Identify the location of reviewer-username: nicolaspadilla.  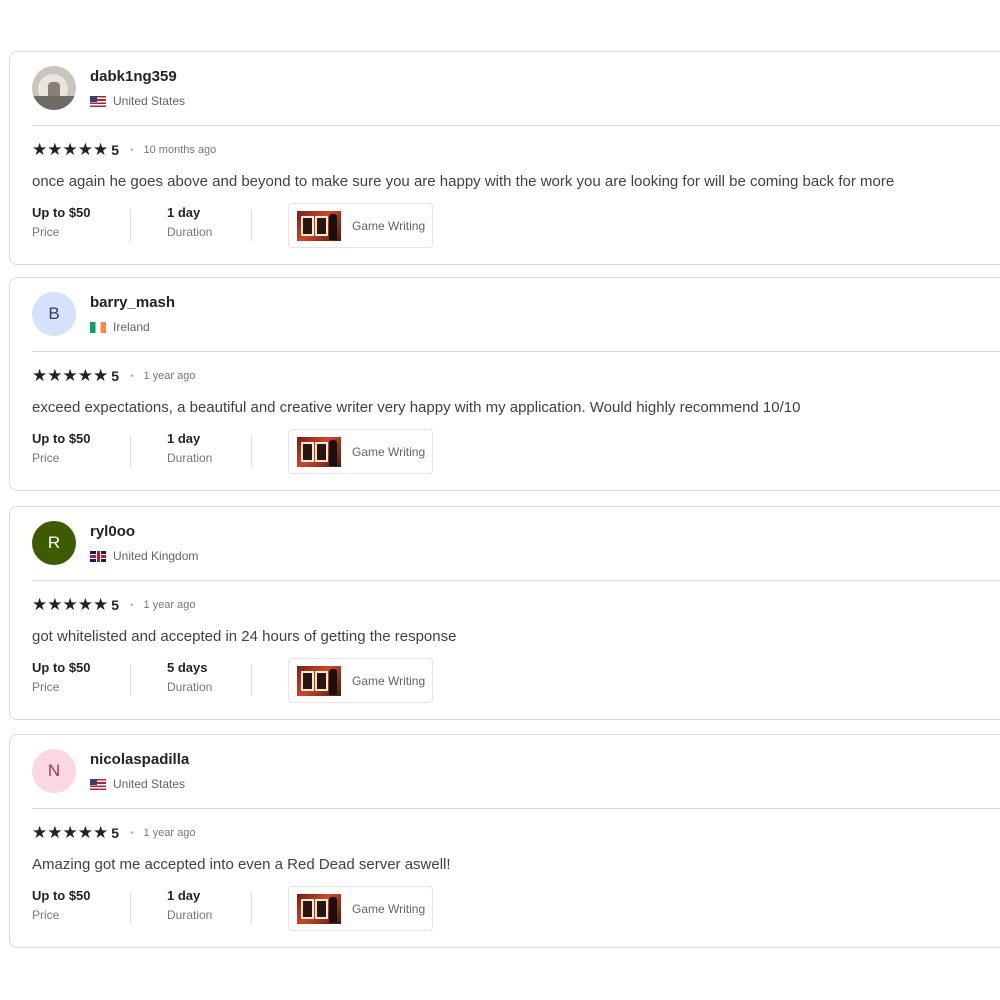
(139, 759).